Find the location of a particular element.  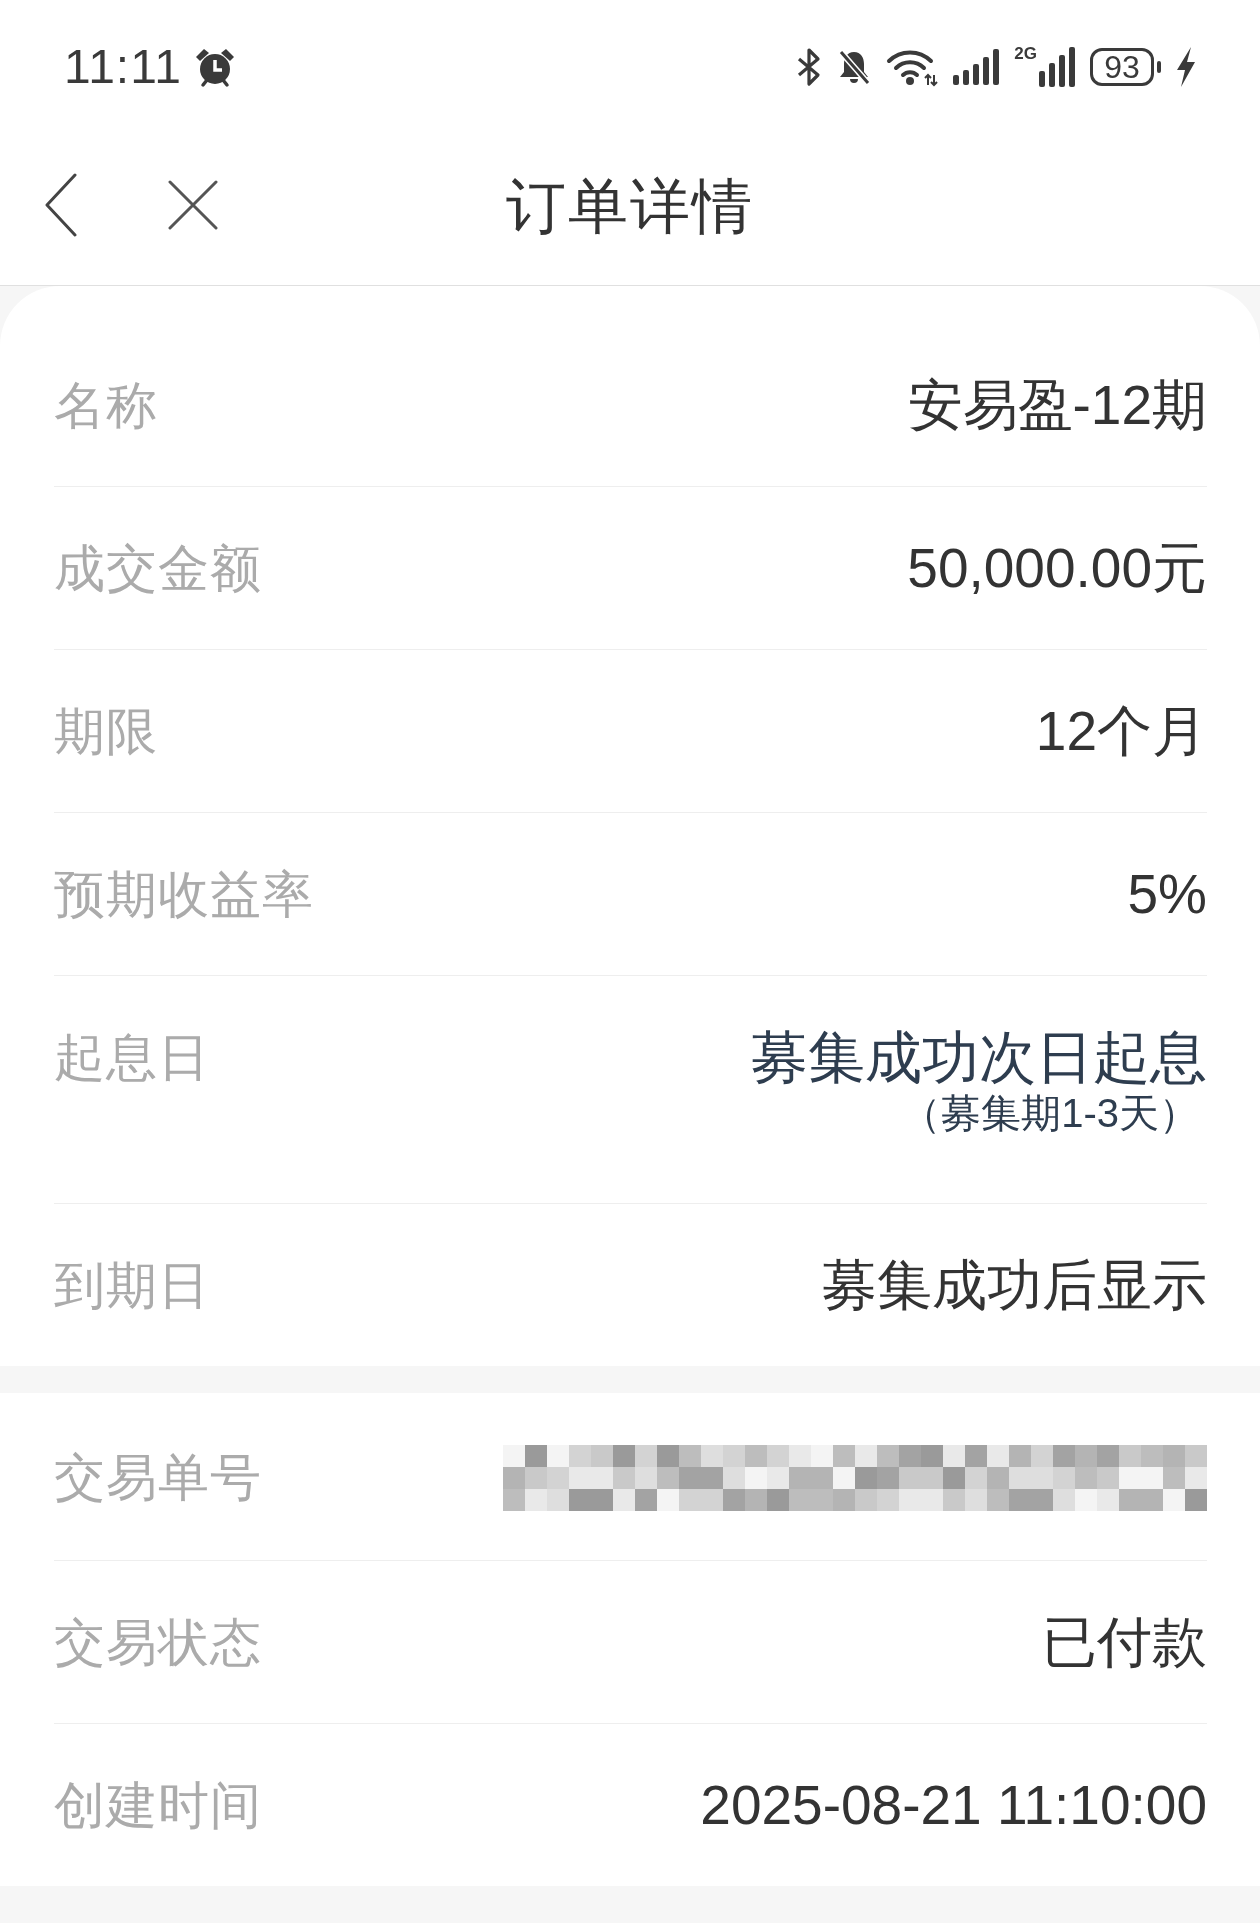

field-value: 12个月 is located at coordinates (1121, 731).